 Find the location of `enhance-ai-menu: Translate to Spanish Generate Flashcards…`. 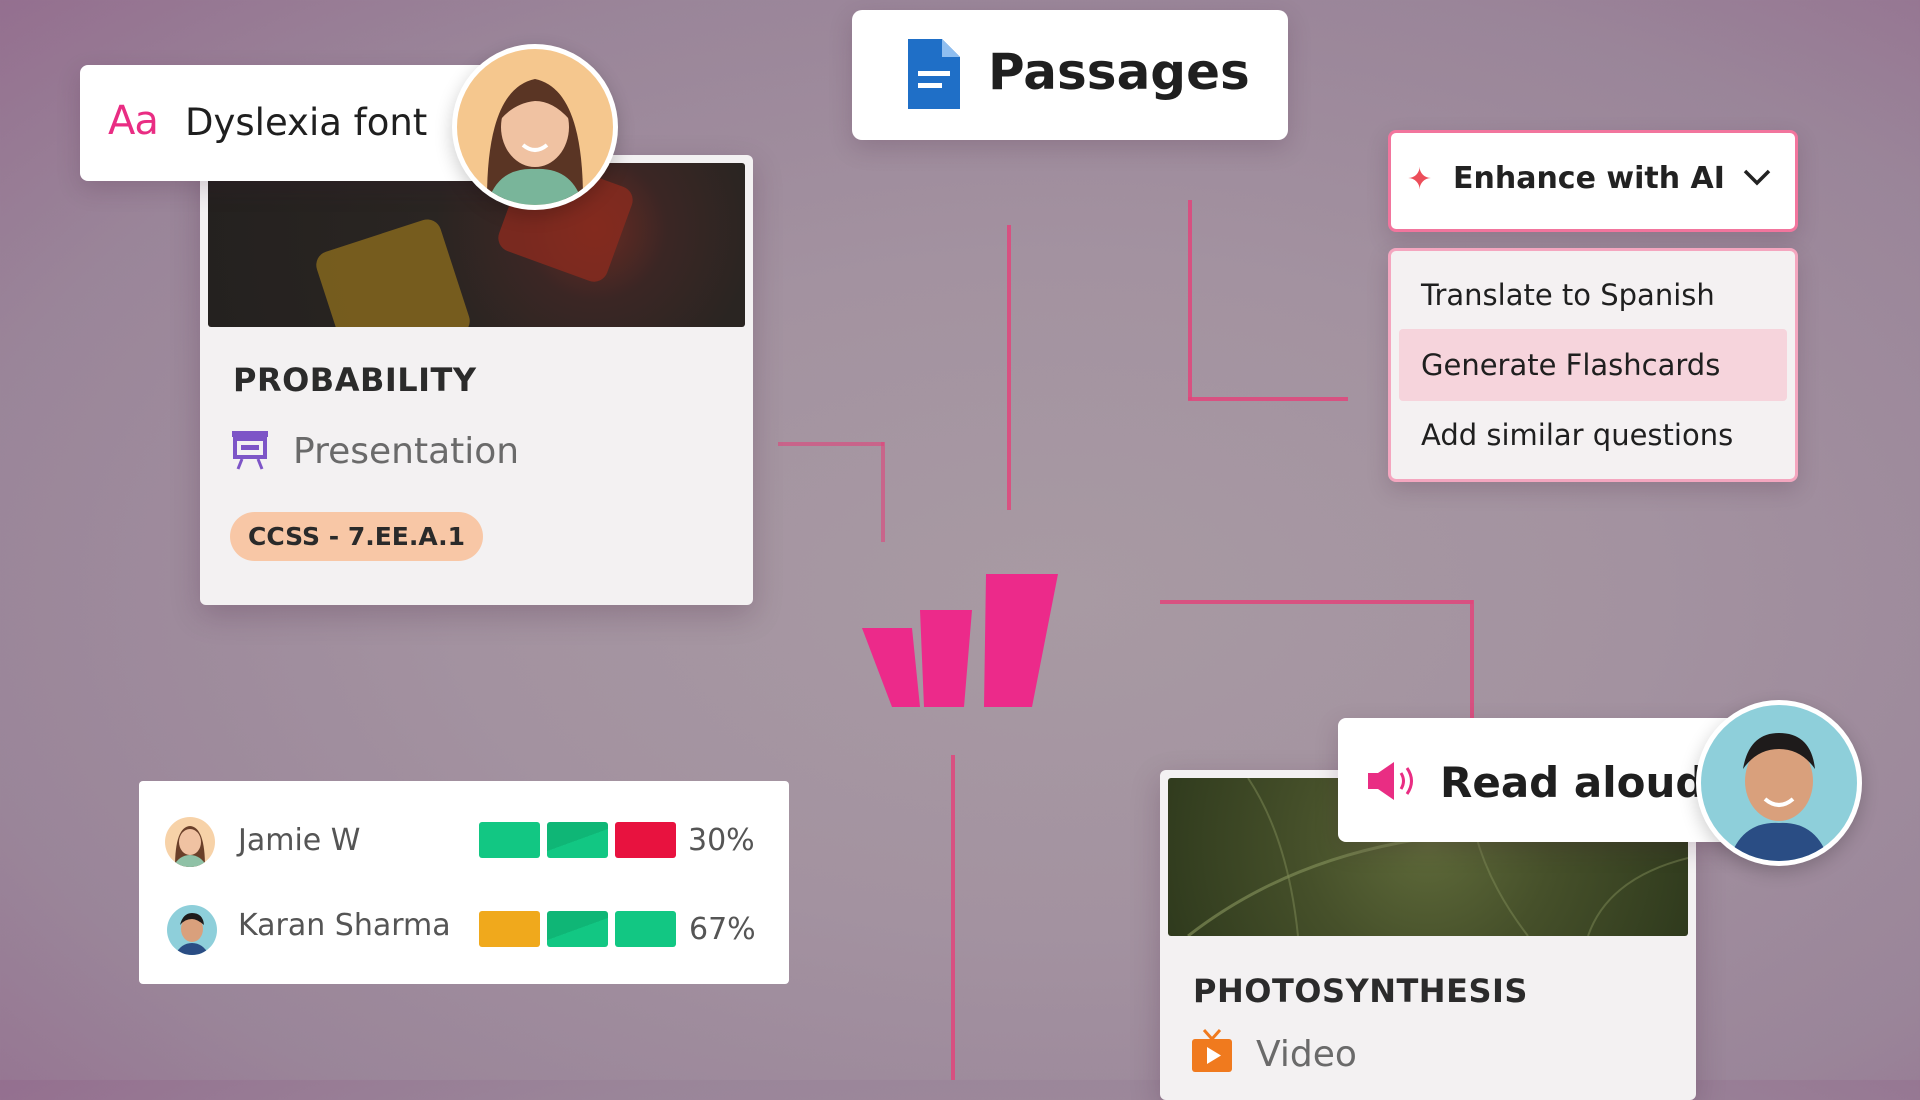

enhance-ai-menu: Translate to Spanish Generate Flashcards… is located at coordinates (1593, 365).